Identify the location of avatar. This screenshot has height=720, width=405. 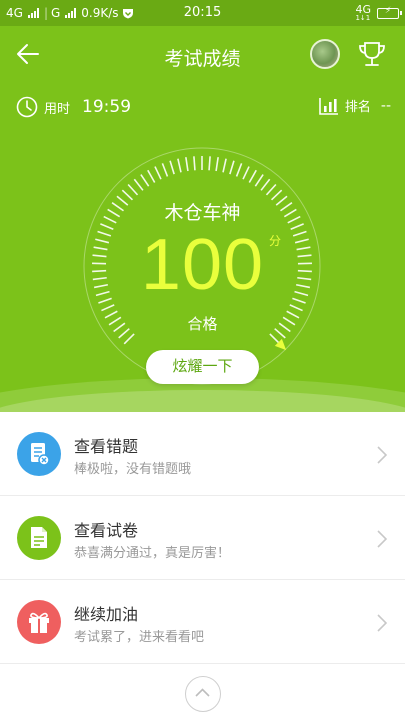
(325, 54).